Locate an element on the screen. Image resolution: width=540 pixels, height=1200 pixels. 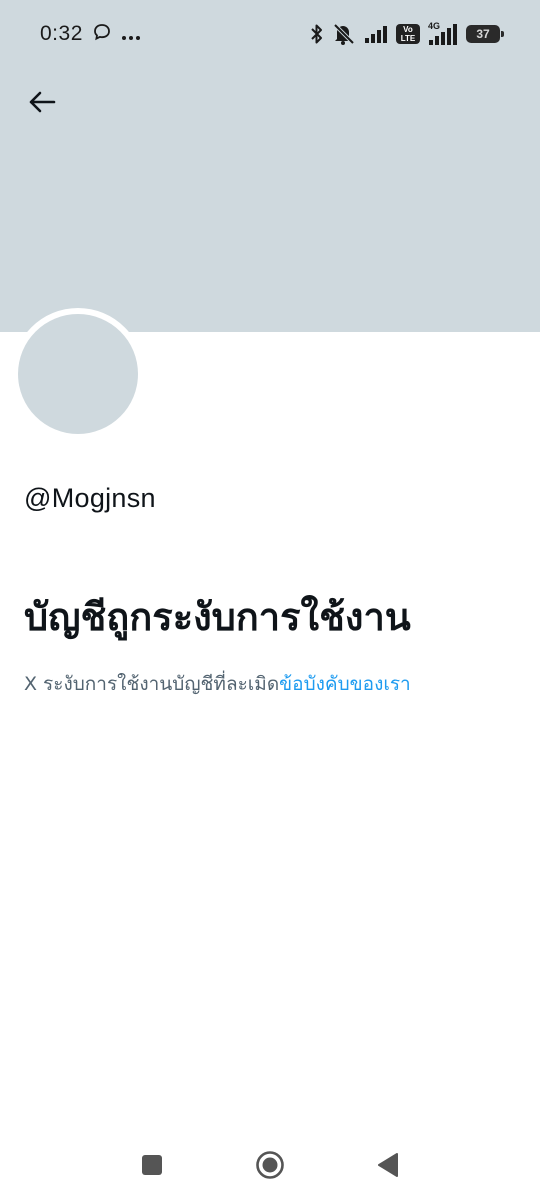
volte-icon: Vo LTE is located at coordinates (408, 34).